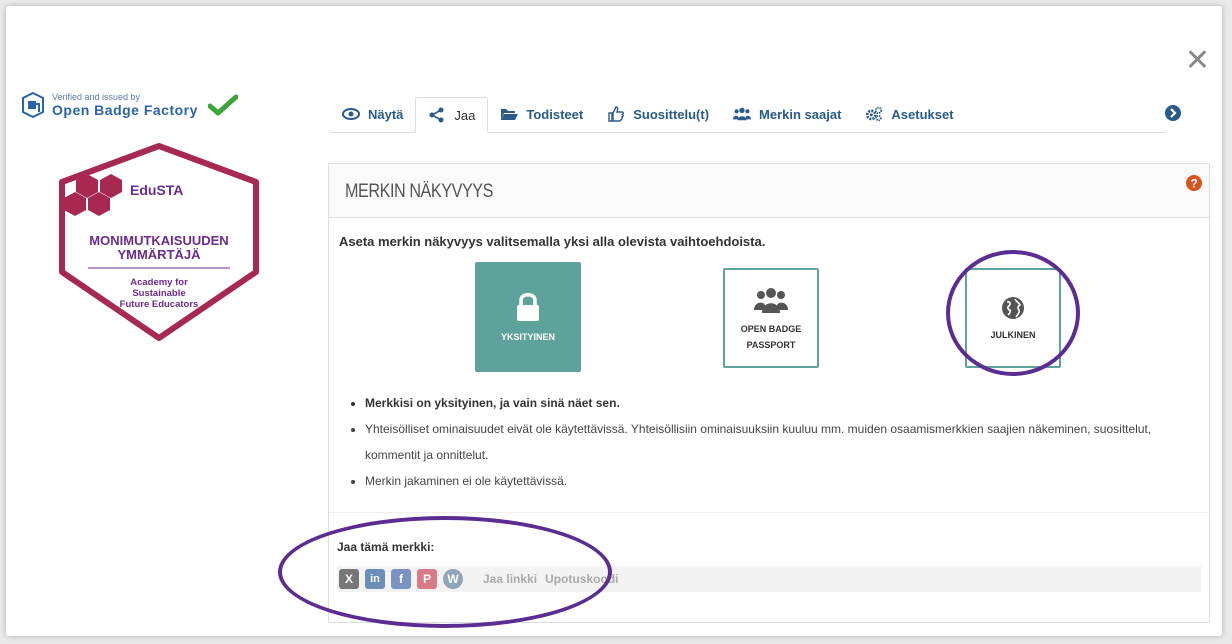 Image resolution: width=1232 pixels, height=644 pixels. Describe the element at coordinates (528, 307) in the screenshot. I see `lock-icon` at that location.